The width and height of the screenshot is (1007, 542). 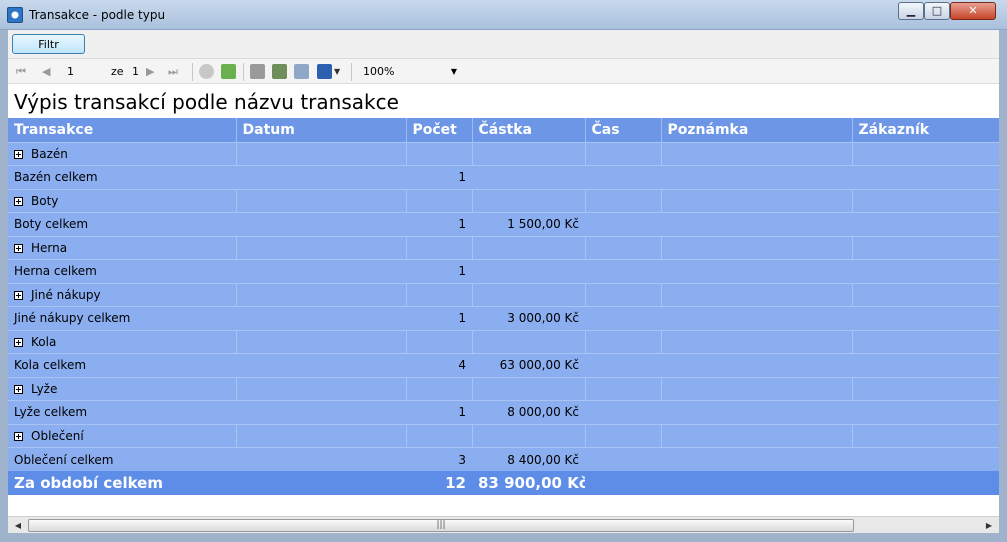 What do you see at coordinates (49, 153) in the screenshot?
I see `group-name: Bazén` at bounding box center [49, 153].